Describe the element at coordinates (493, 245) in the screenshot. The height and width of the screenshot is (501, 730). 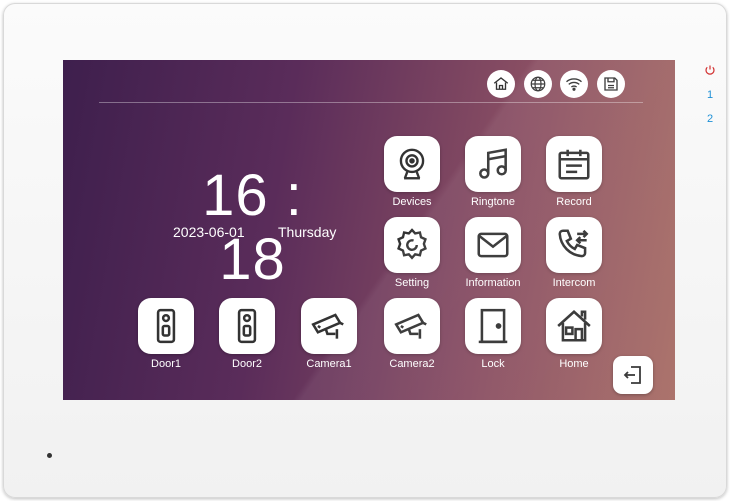
I see `envelope-icon` at that location.